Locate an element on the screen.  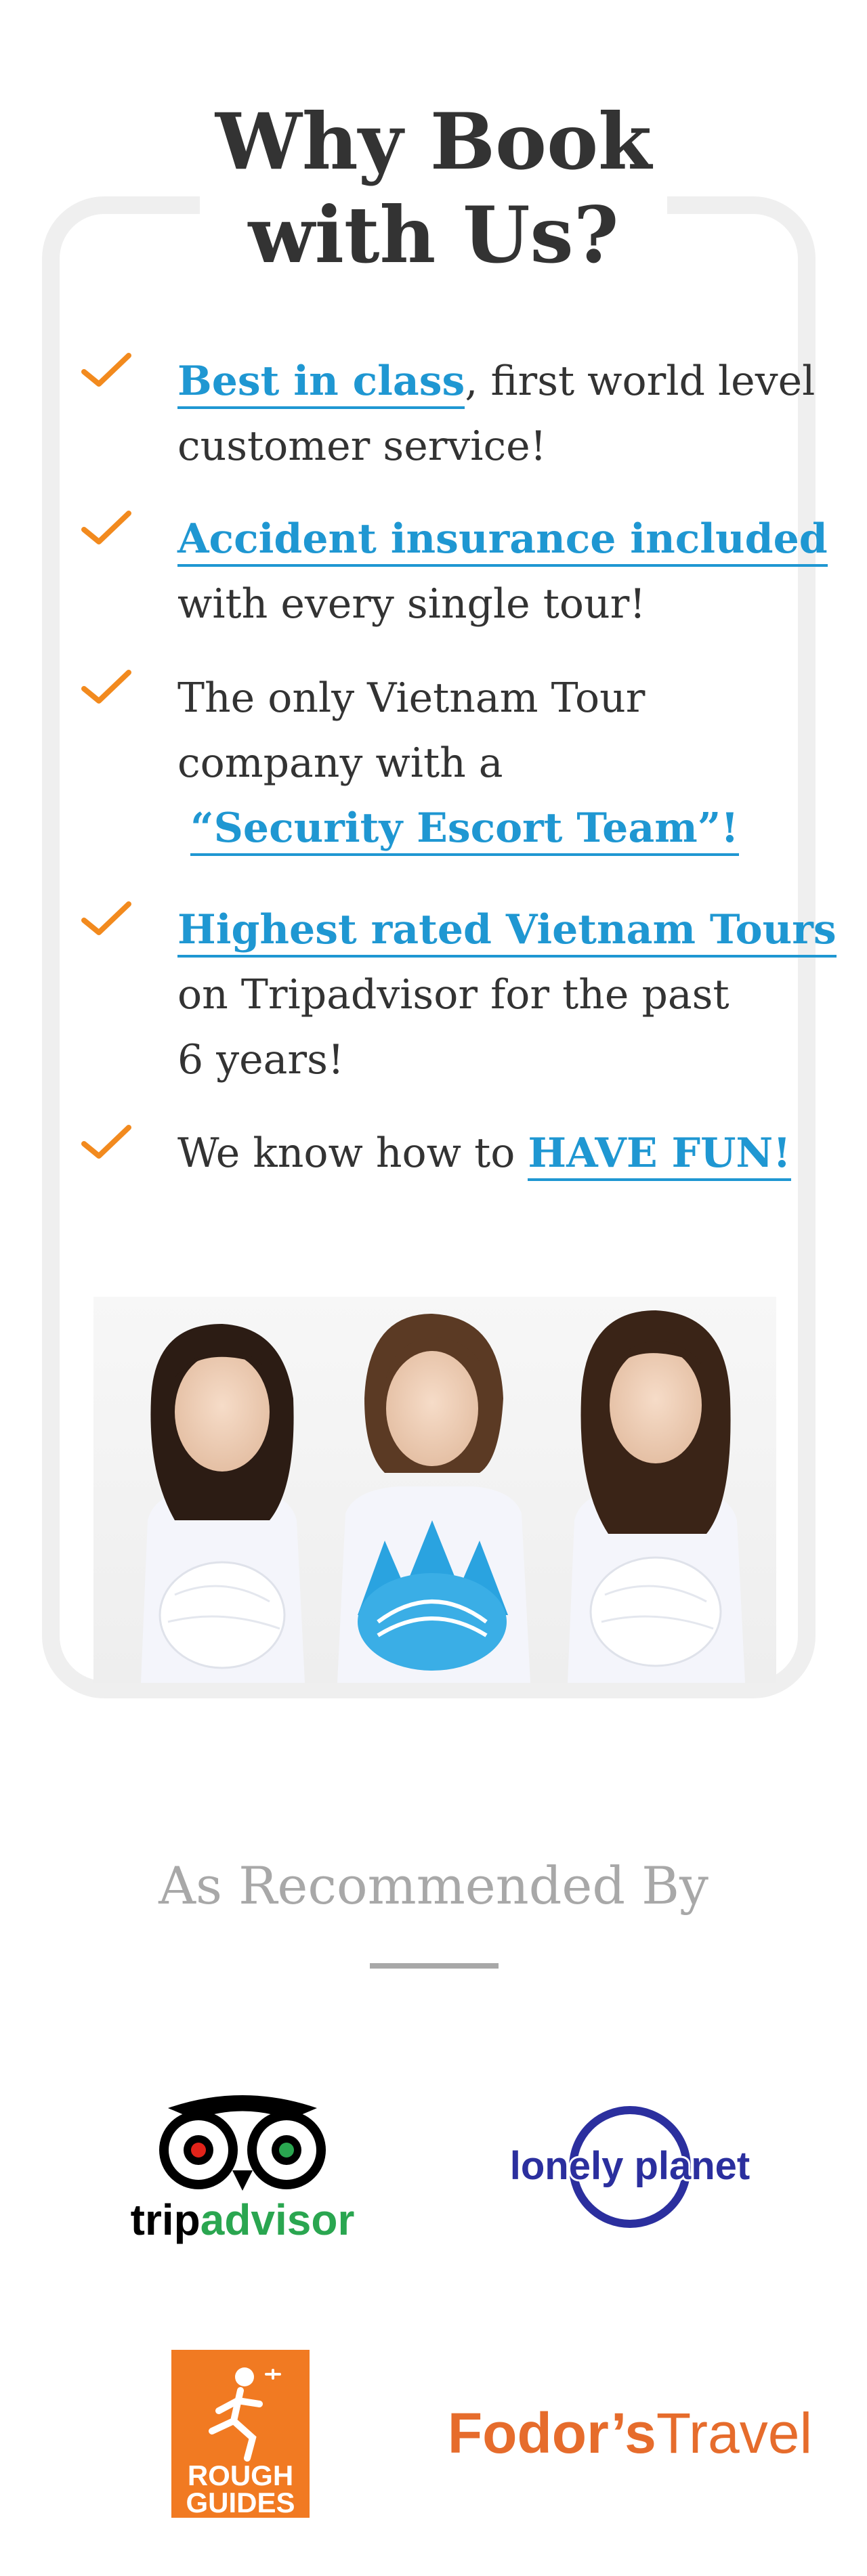
highlight-security-escort: “Security Escort Team”! is located at coordinates (465, 830).